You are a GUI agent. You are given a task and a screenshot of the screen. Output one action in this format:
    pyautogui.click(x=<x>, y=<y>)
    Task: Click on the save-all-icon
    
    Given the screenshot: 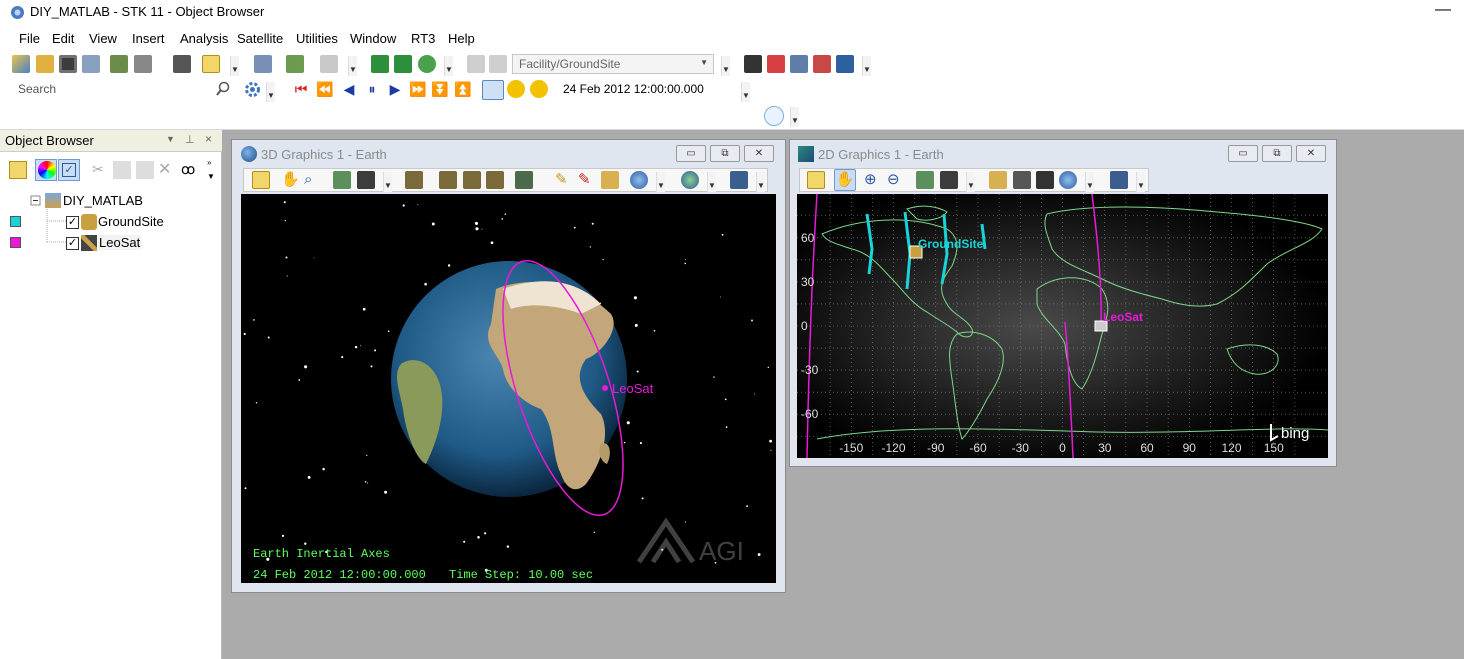 What is the action you would take?
    pyautogui.click(x=91, y=64)
    